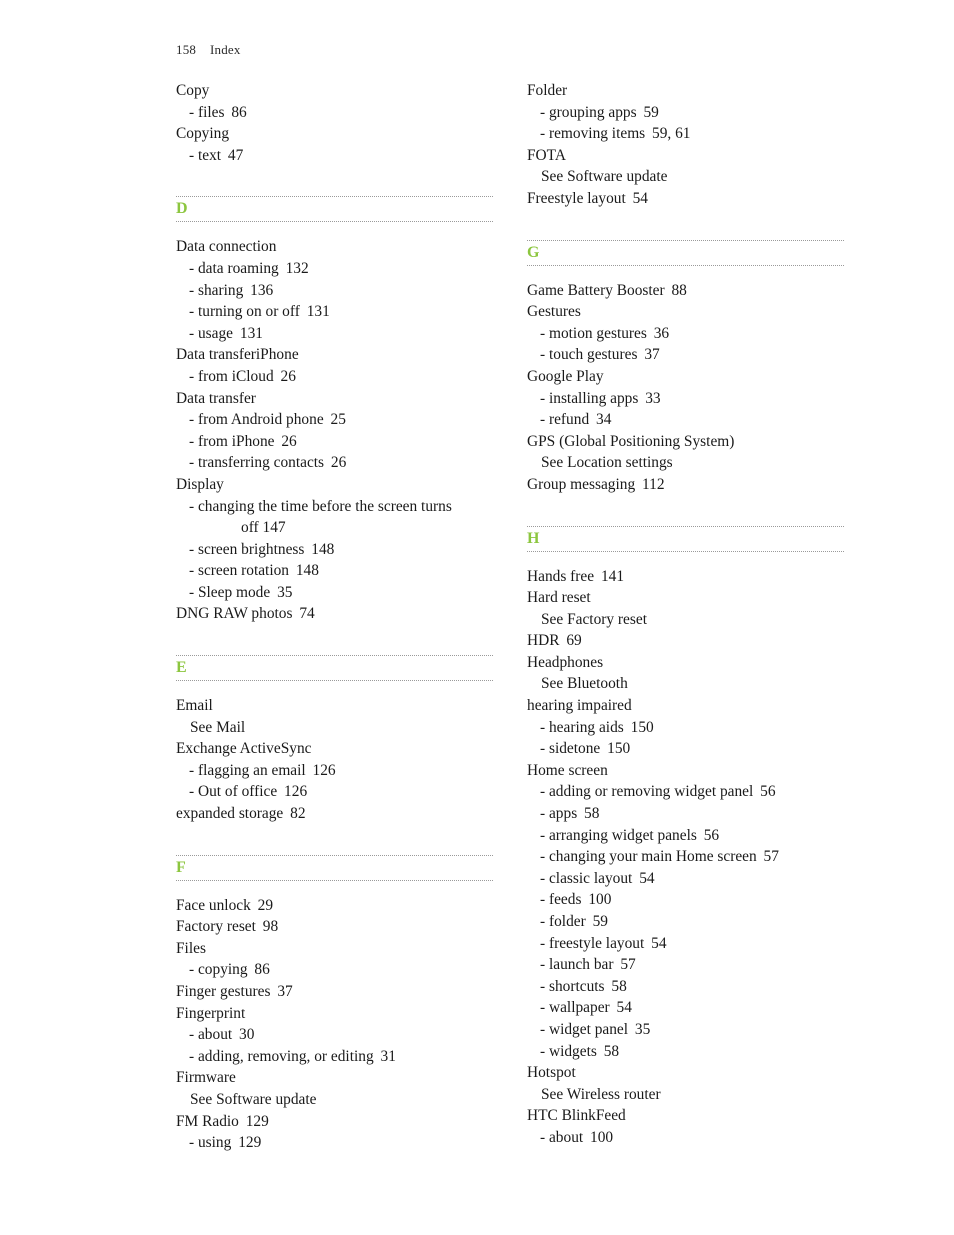 The image size is (954, 1235). Describe the element at coordinates (685, 900) in the screenshot. I see `index-subentry: - feeds 100` at that location.